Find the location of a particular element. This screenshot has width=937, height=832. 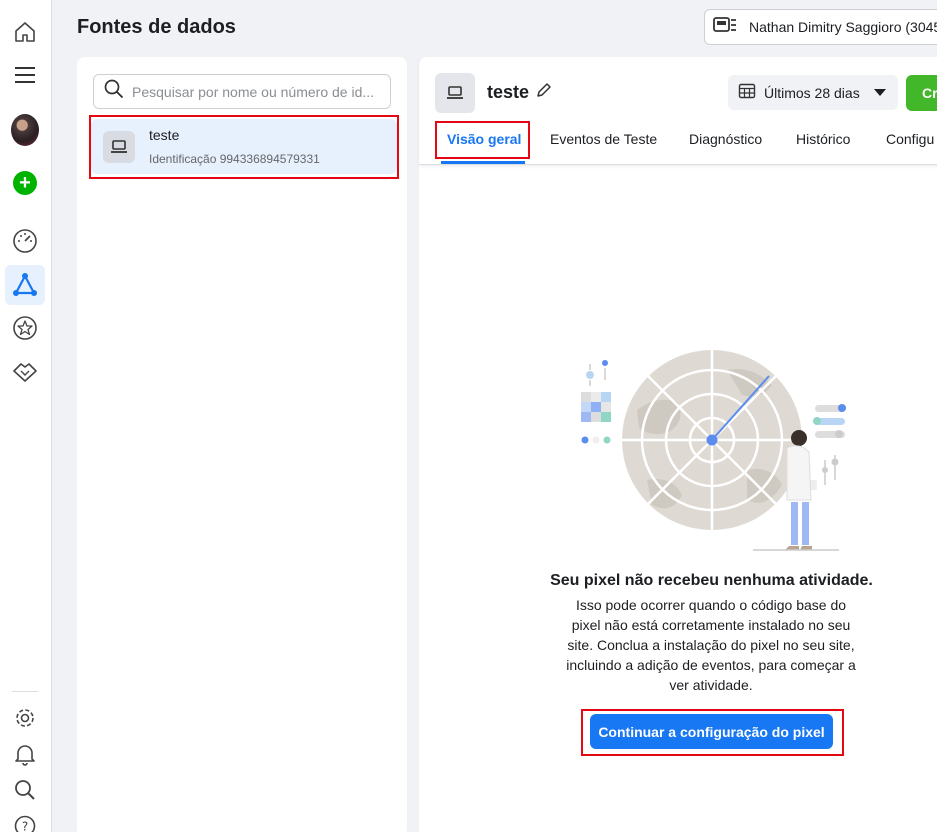

dashboard-gauge-icon is located at coordinates (25, 241).